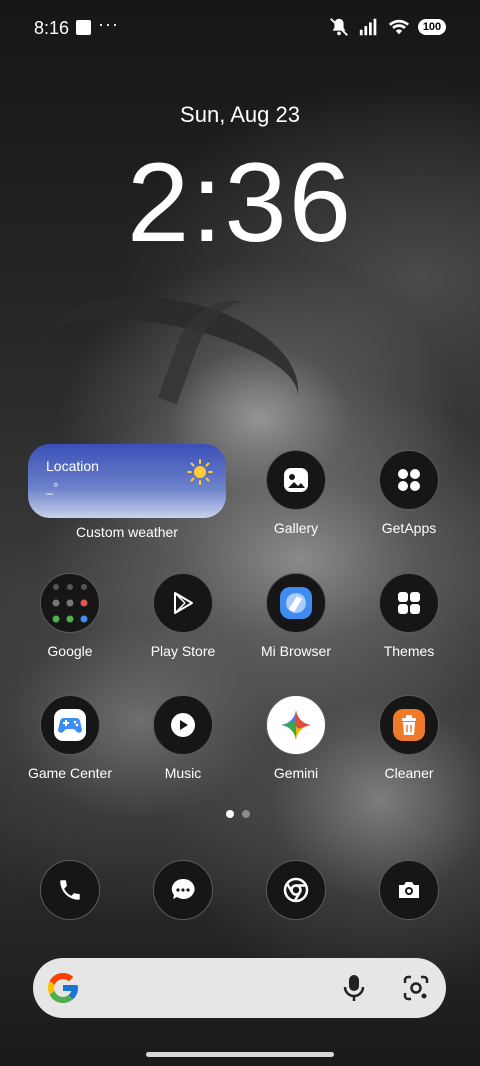 The height and width of the screenshot is (1066, 480). I want to click on page-dot-inactive, so click(246, 814).